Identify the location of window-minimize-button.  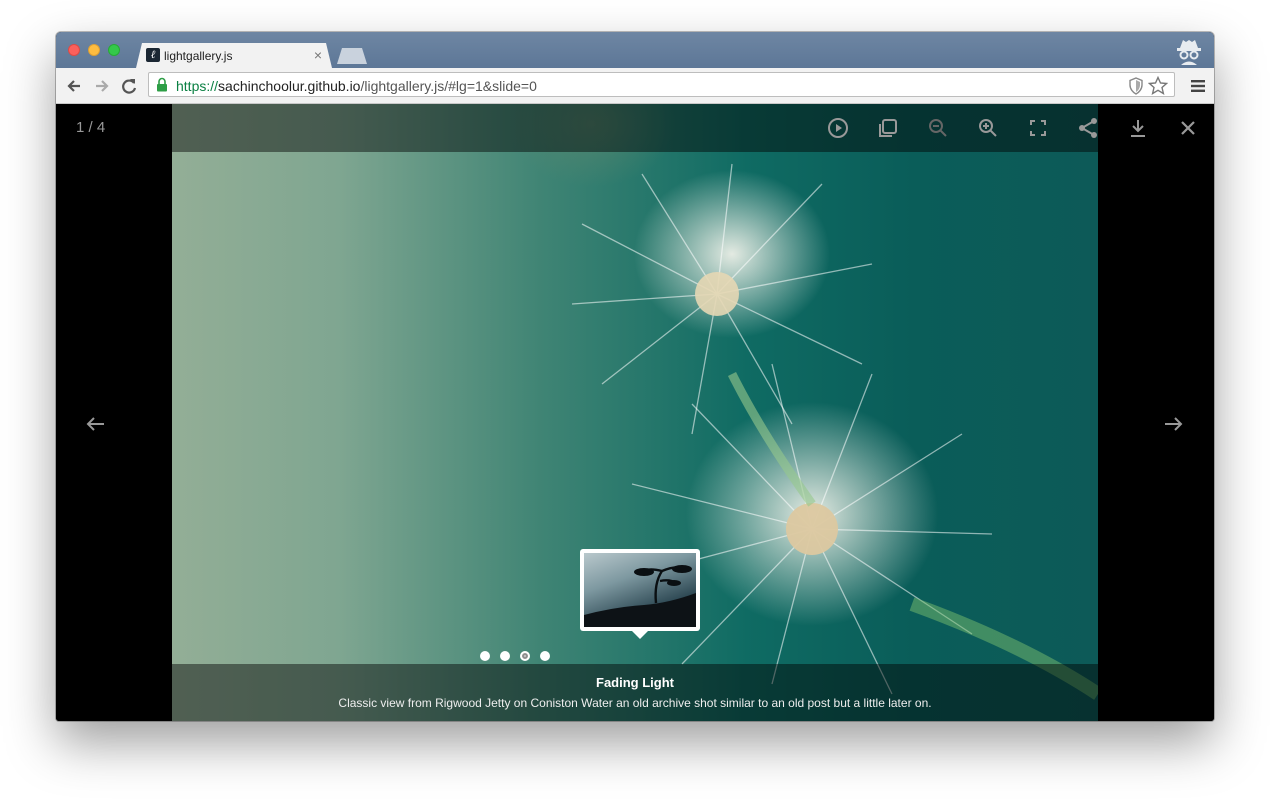
(94, 50).